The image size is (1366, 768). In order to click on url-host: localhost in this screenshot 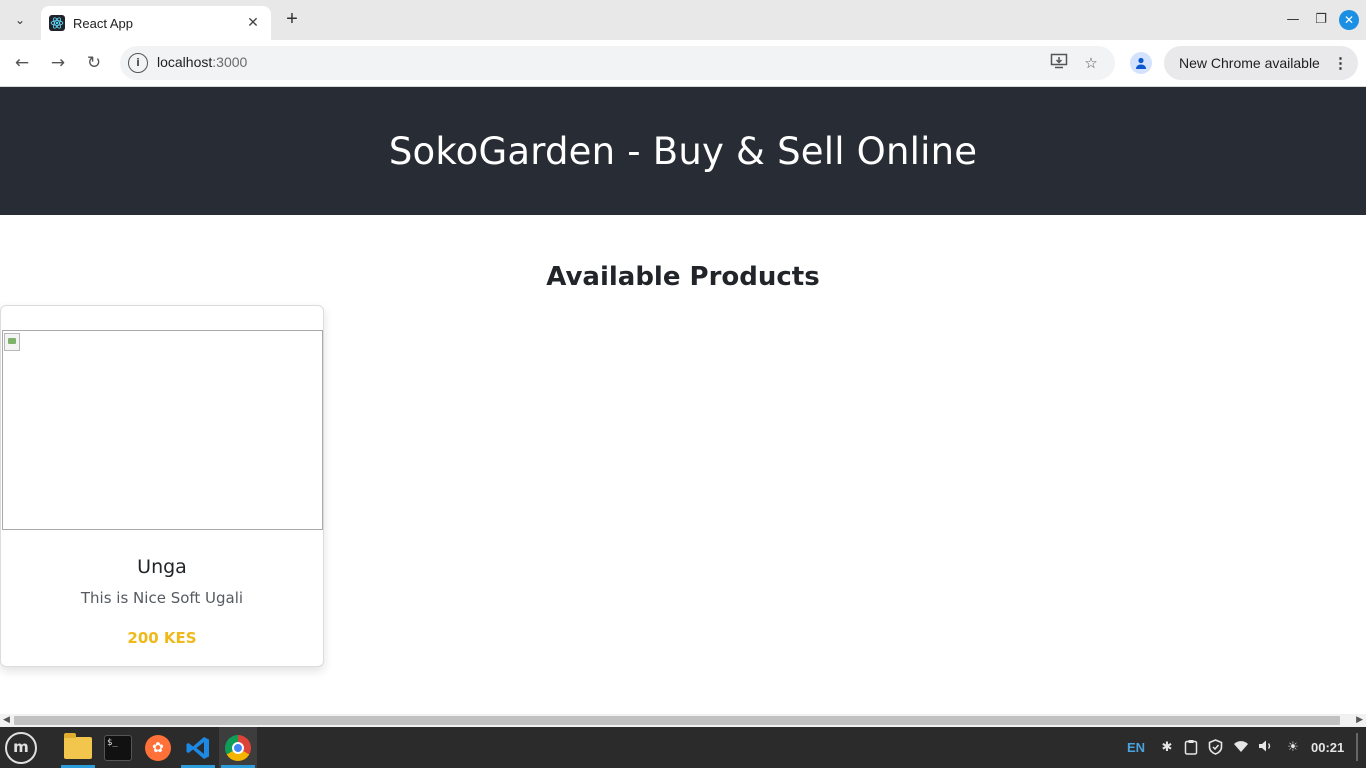, I will do `click(185, 62)`.